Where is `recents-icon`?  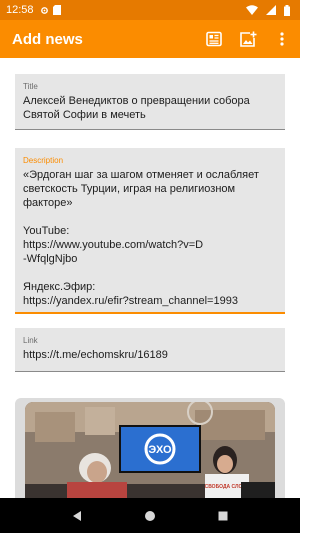 recents-icon is located at coordinates (223, 516).